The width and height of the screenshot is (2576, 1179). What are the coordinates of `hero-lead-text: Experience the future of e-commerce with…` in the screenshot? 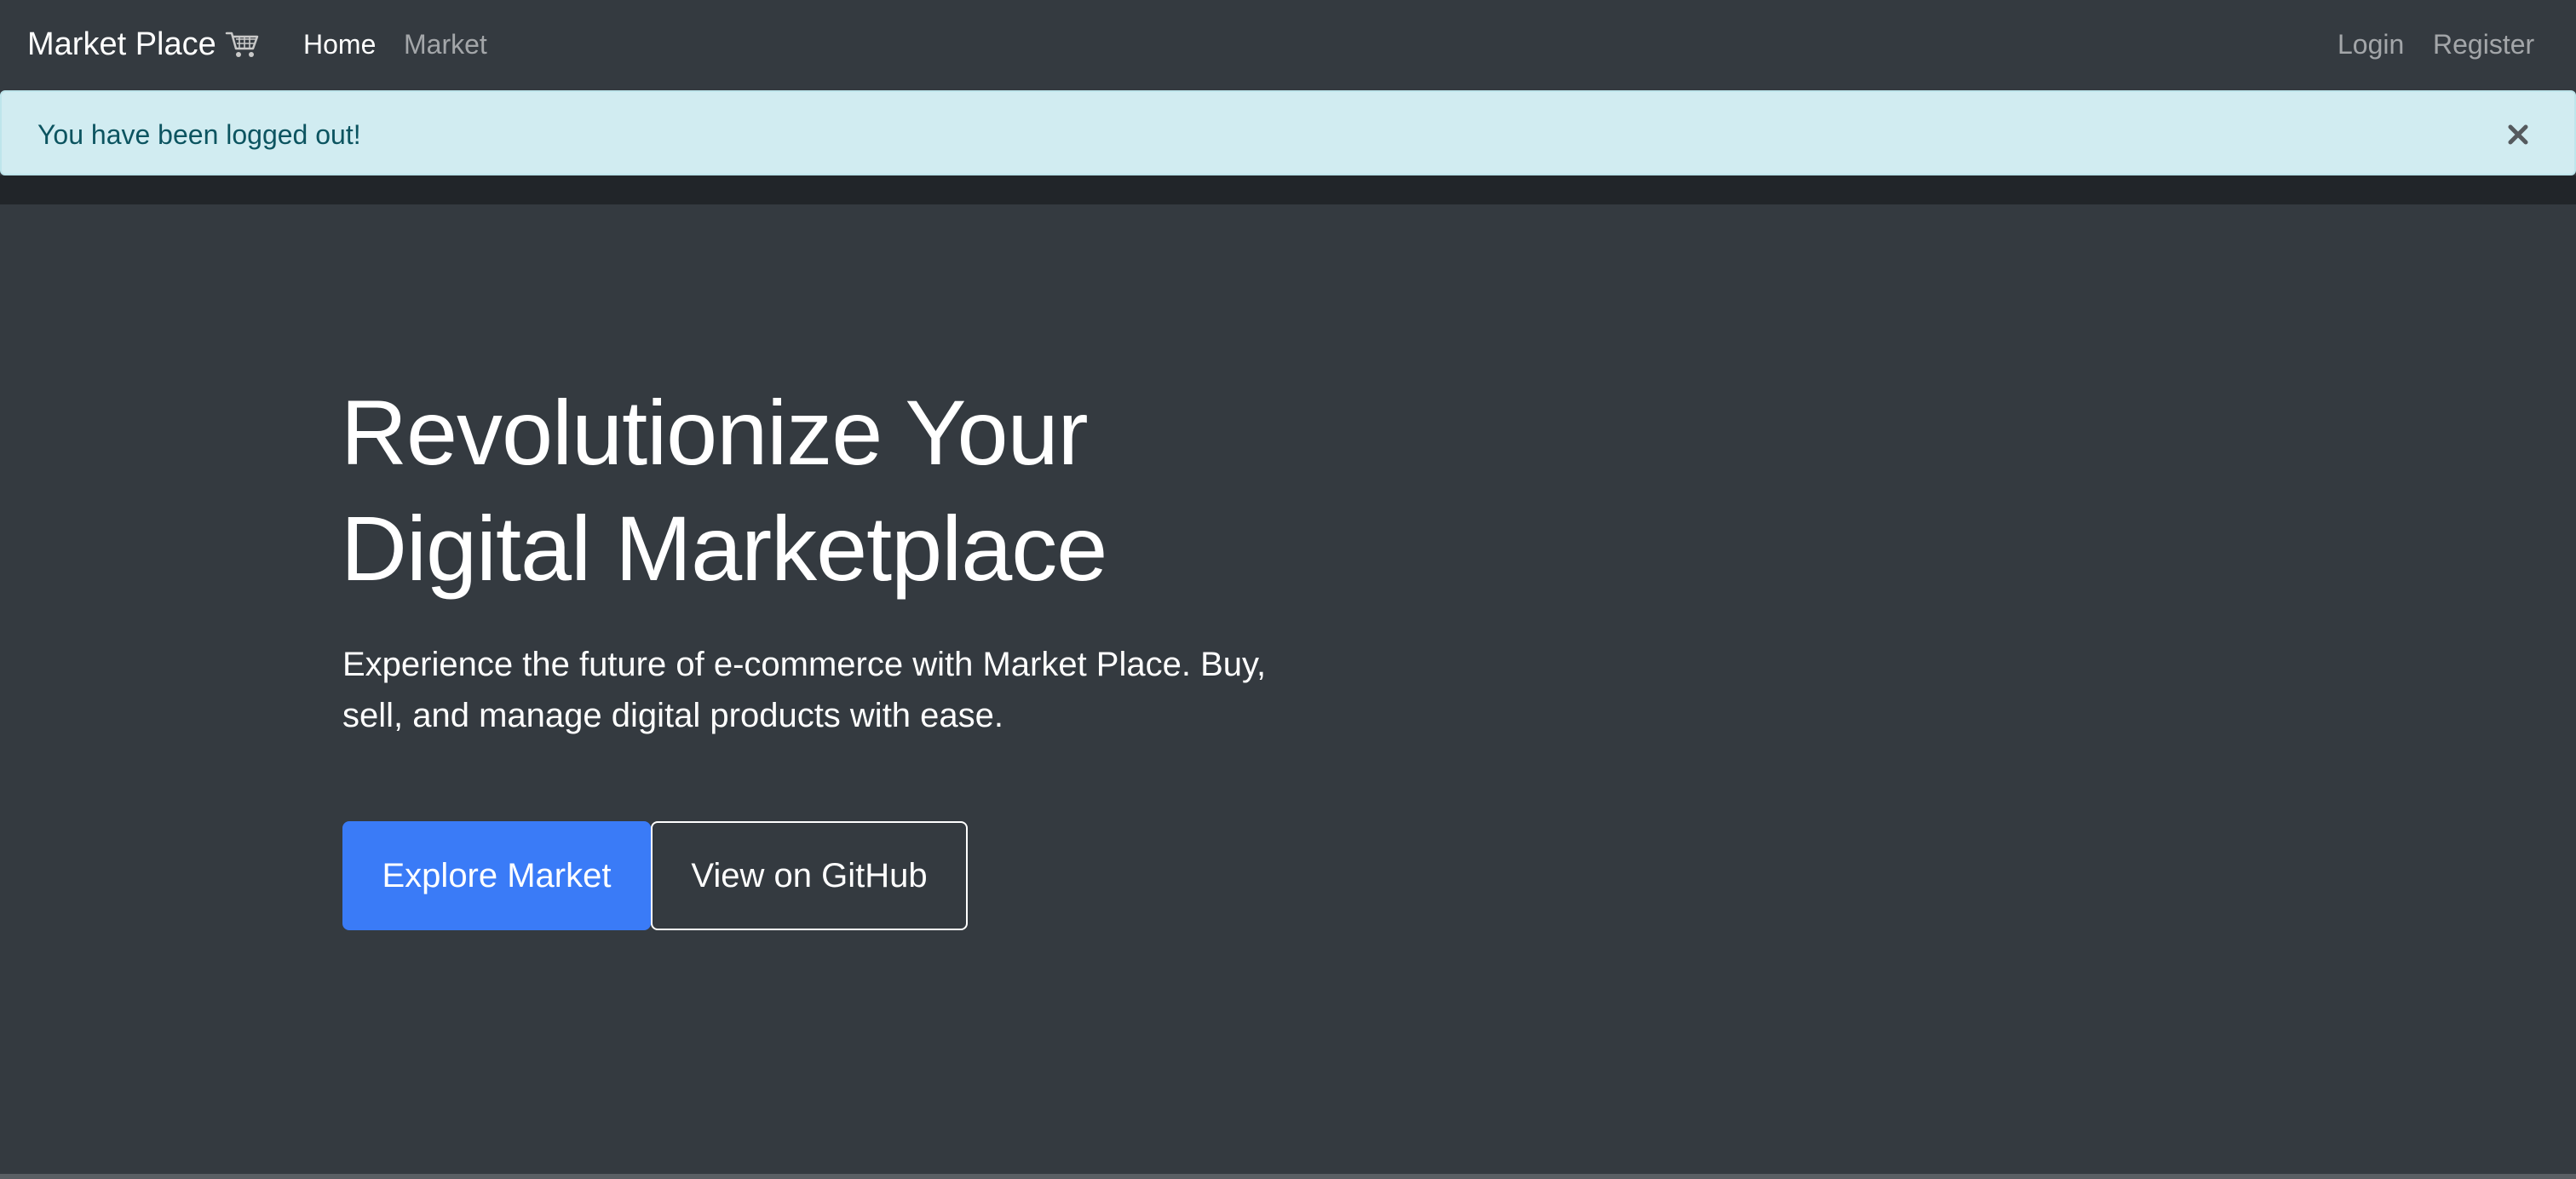 It's located at (805, 690).